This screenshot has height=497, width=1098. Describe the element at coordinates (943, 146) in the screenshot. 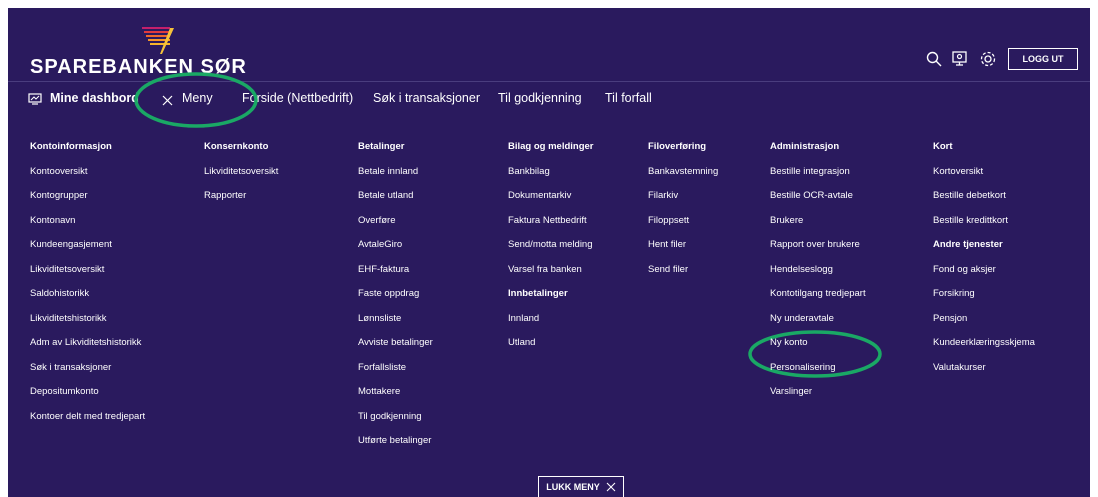

I see `menu-section-heading: Kort` at that location.